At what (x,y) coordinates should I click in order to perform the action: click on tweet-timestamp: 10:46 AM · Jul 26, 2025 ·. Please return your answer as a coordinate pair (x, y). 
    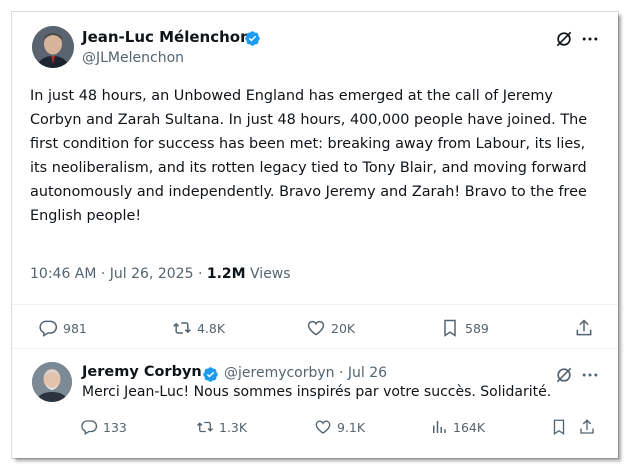
    Looking at the image, I should click on (116, 274).